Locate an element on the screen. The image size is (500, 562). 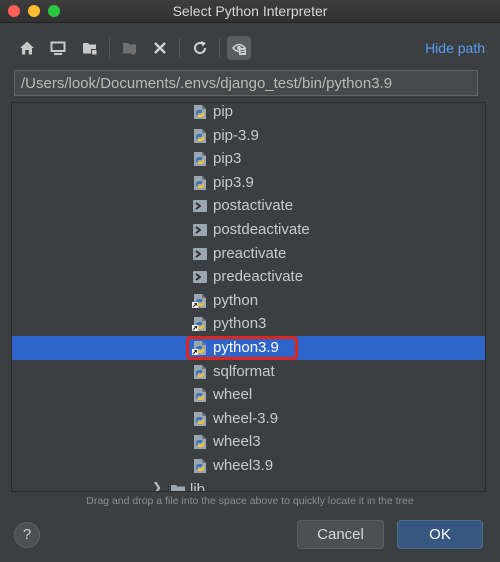
tree-item: wheel3.9 is located at coordinates (248, 466).